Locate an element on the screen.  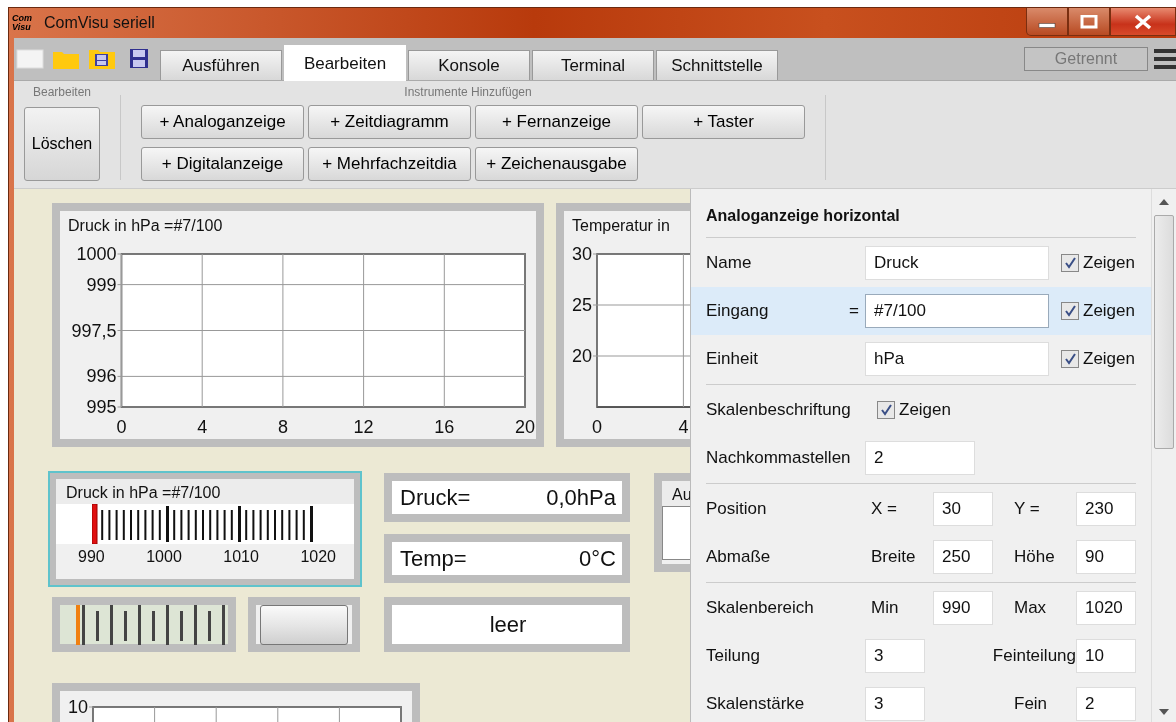
input-field: hPa is located at coordinates (957, 359).